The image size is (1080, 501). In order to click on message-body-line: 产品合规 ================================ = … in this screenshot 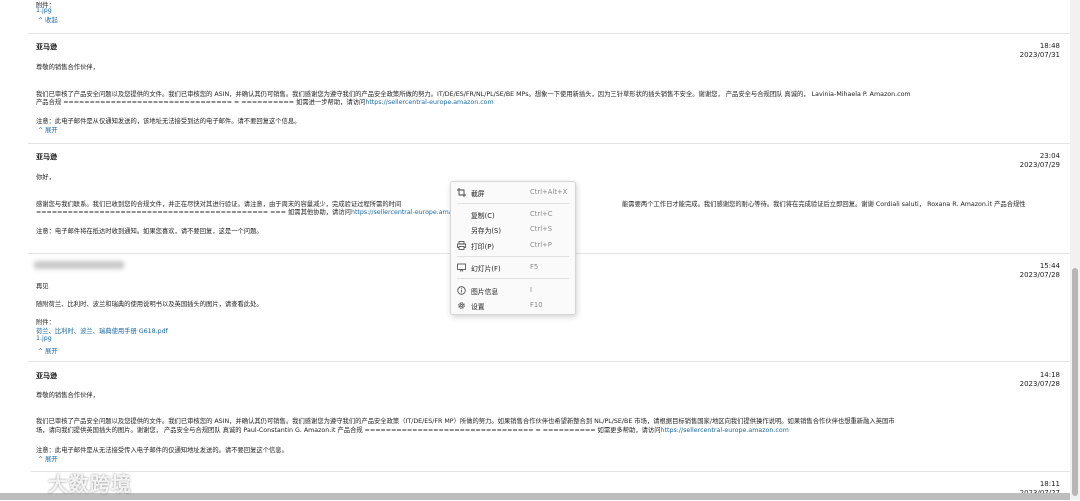, I will do `click(265, 102)`.